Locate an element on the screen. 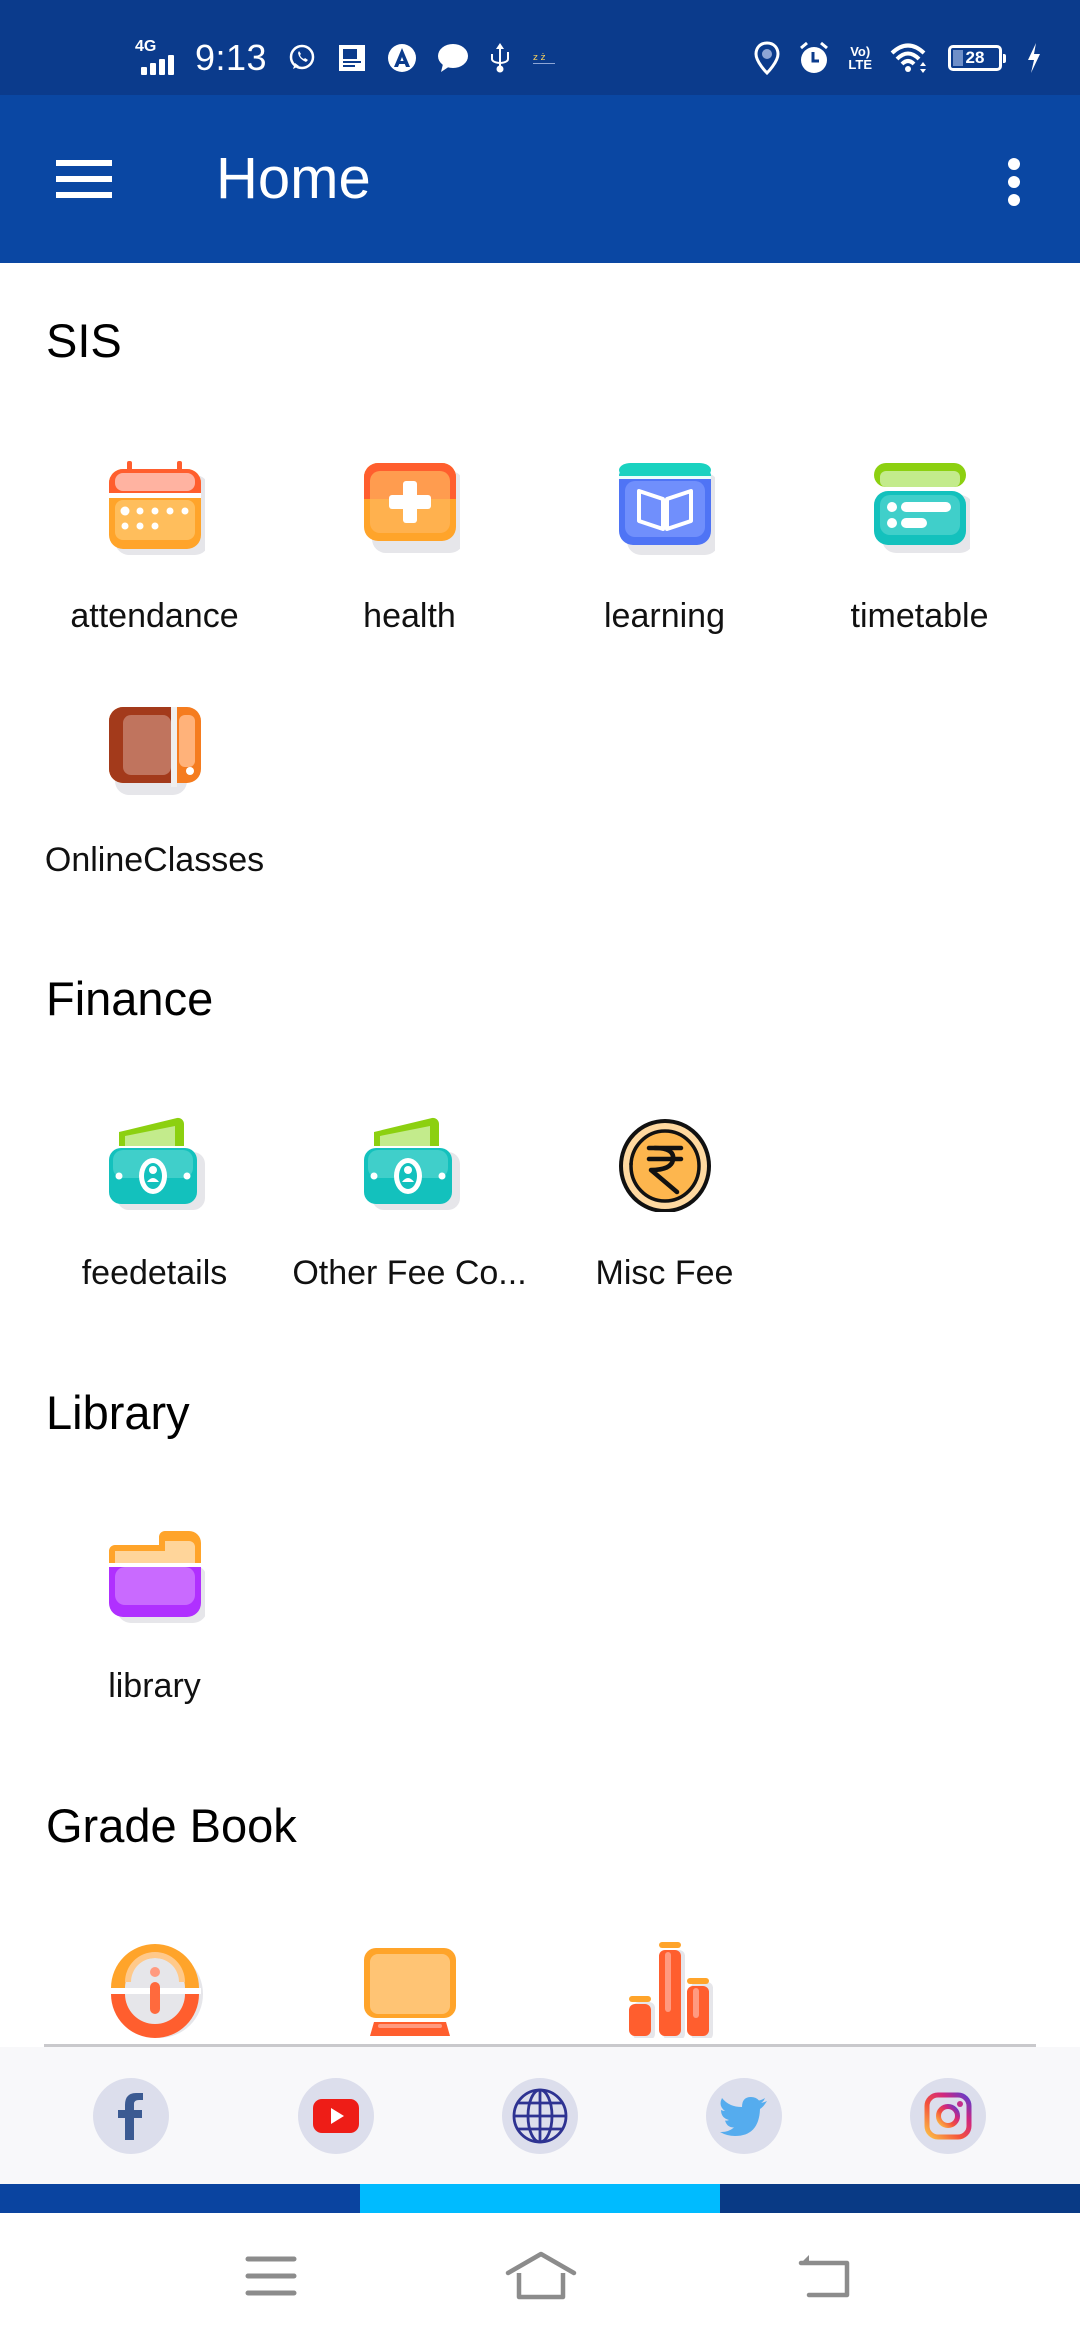 This screenshot has height=2340, width=1080. recents-icon is located at coordinates (271, 2276).